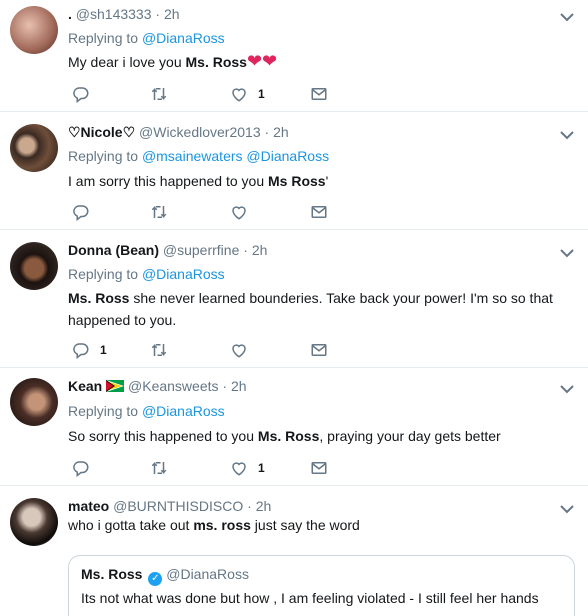 This screenshot has width=588, height=616. What do you see at coordinates (114, 14) in the screenshot?
I see `user-handle: @sh143333` at bounding box center [114, 14].